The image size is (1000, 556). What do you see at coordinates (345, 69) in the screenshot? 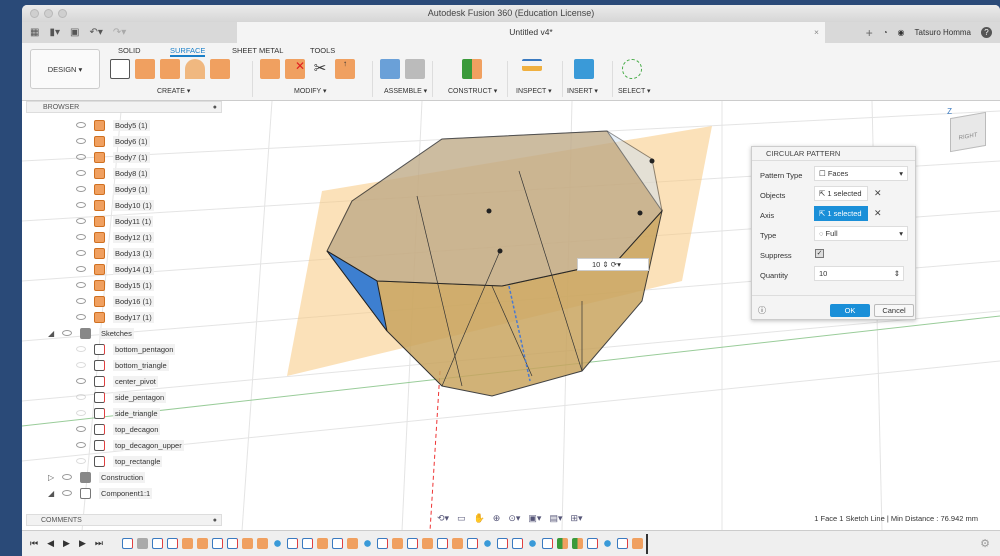
I see `thicken-icon: ↑` at bounding box center [345, 69].